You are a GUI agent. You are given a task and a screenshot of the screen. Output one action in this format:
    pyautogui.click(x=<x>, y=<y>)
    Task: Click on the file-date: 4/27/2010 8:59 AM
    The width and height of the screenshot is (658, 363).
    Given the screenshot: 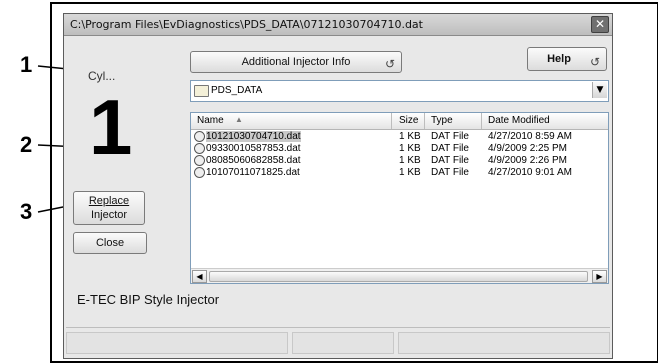 What is the action you would take?
    pyautogui.click(x=530, y=136)
    